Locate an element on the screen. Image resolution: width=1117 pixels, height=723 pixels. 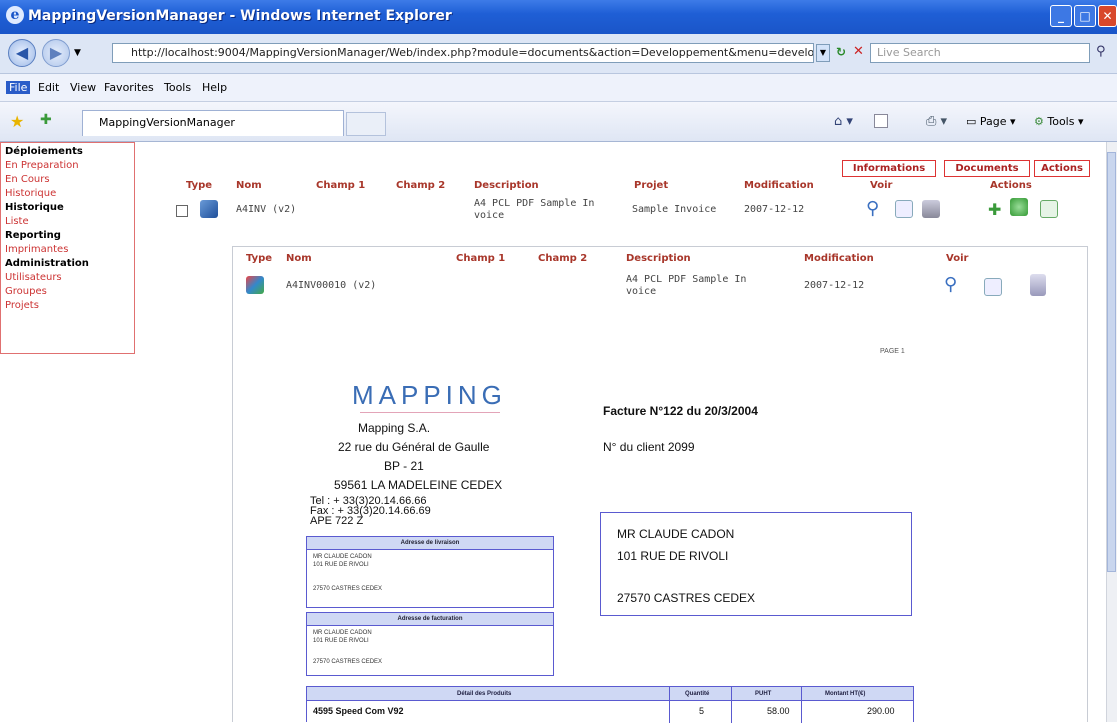
sidebar-heading-administration: Administration is located at coordinates (47, 263).